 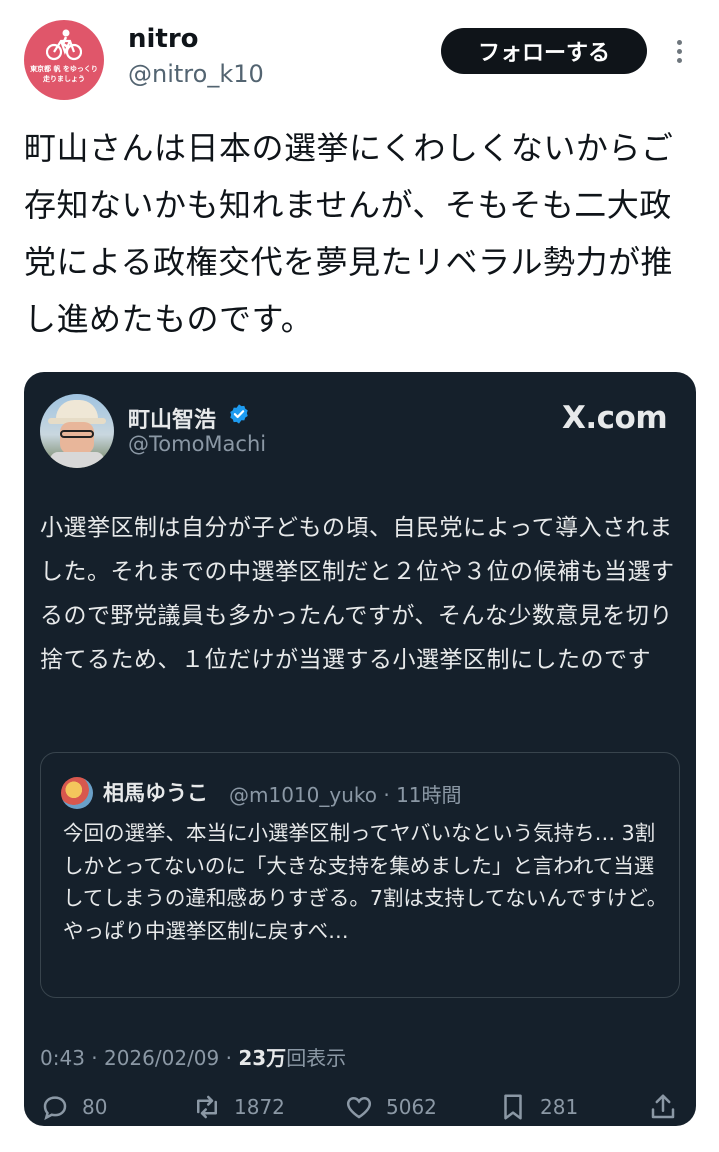 I want to click on bookmark-count: 281, so click(x=559, y=1107).